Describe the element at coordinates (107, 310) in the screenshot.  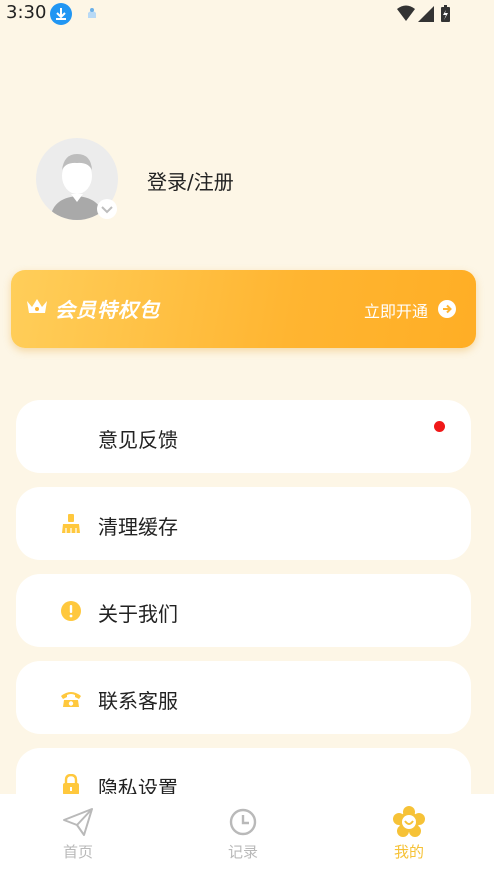
I see `vip-title: 会员特权包` at that location.